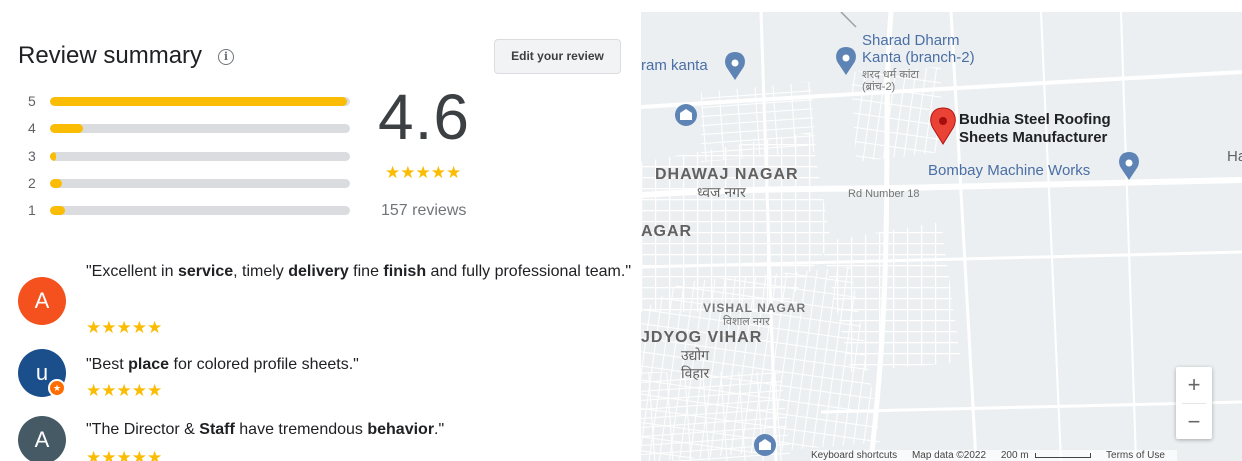  I want to click on histogram-star-label: 4, so click(32, 128).